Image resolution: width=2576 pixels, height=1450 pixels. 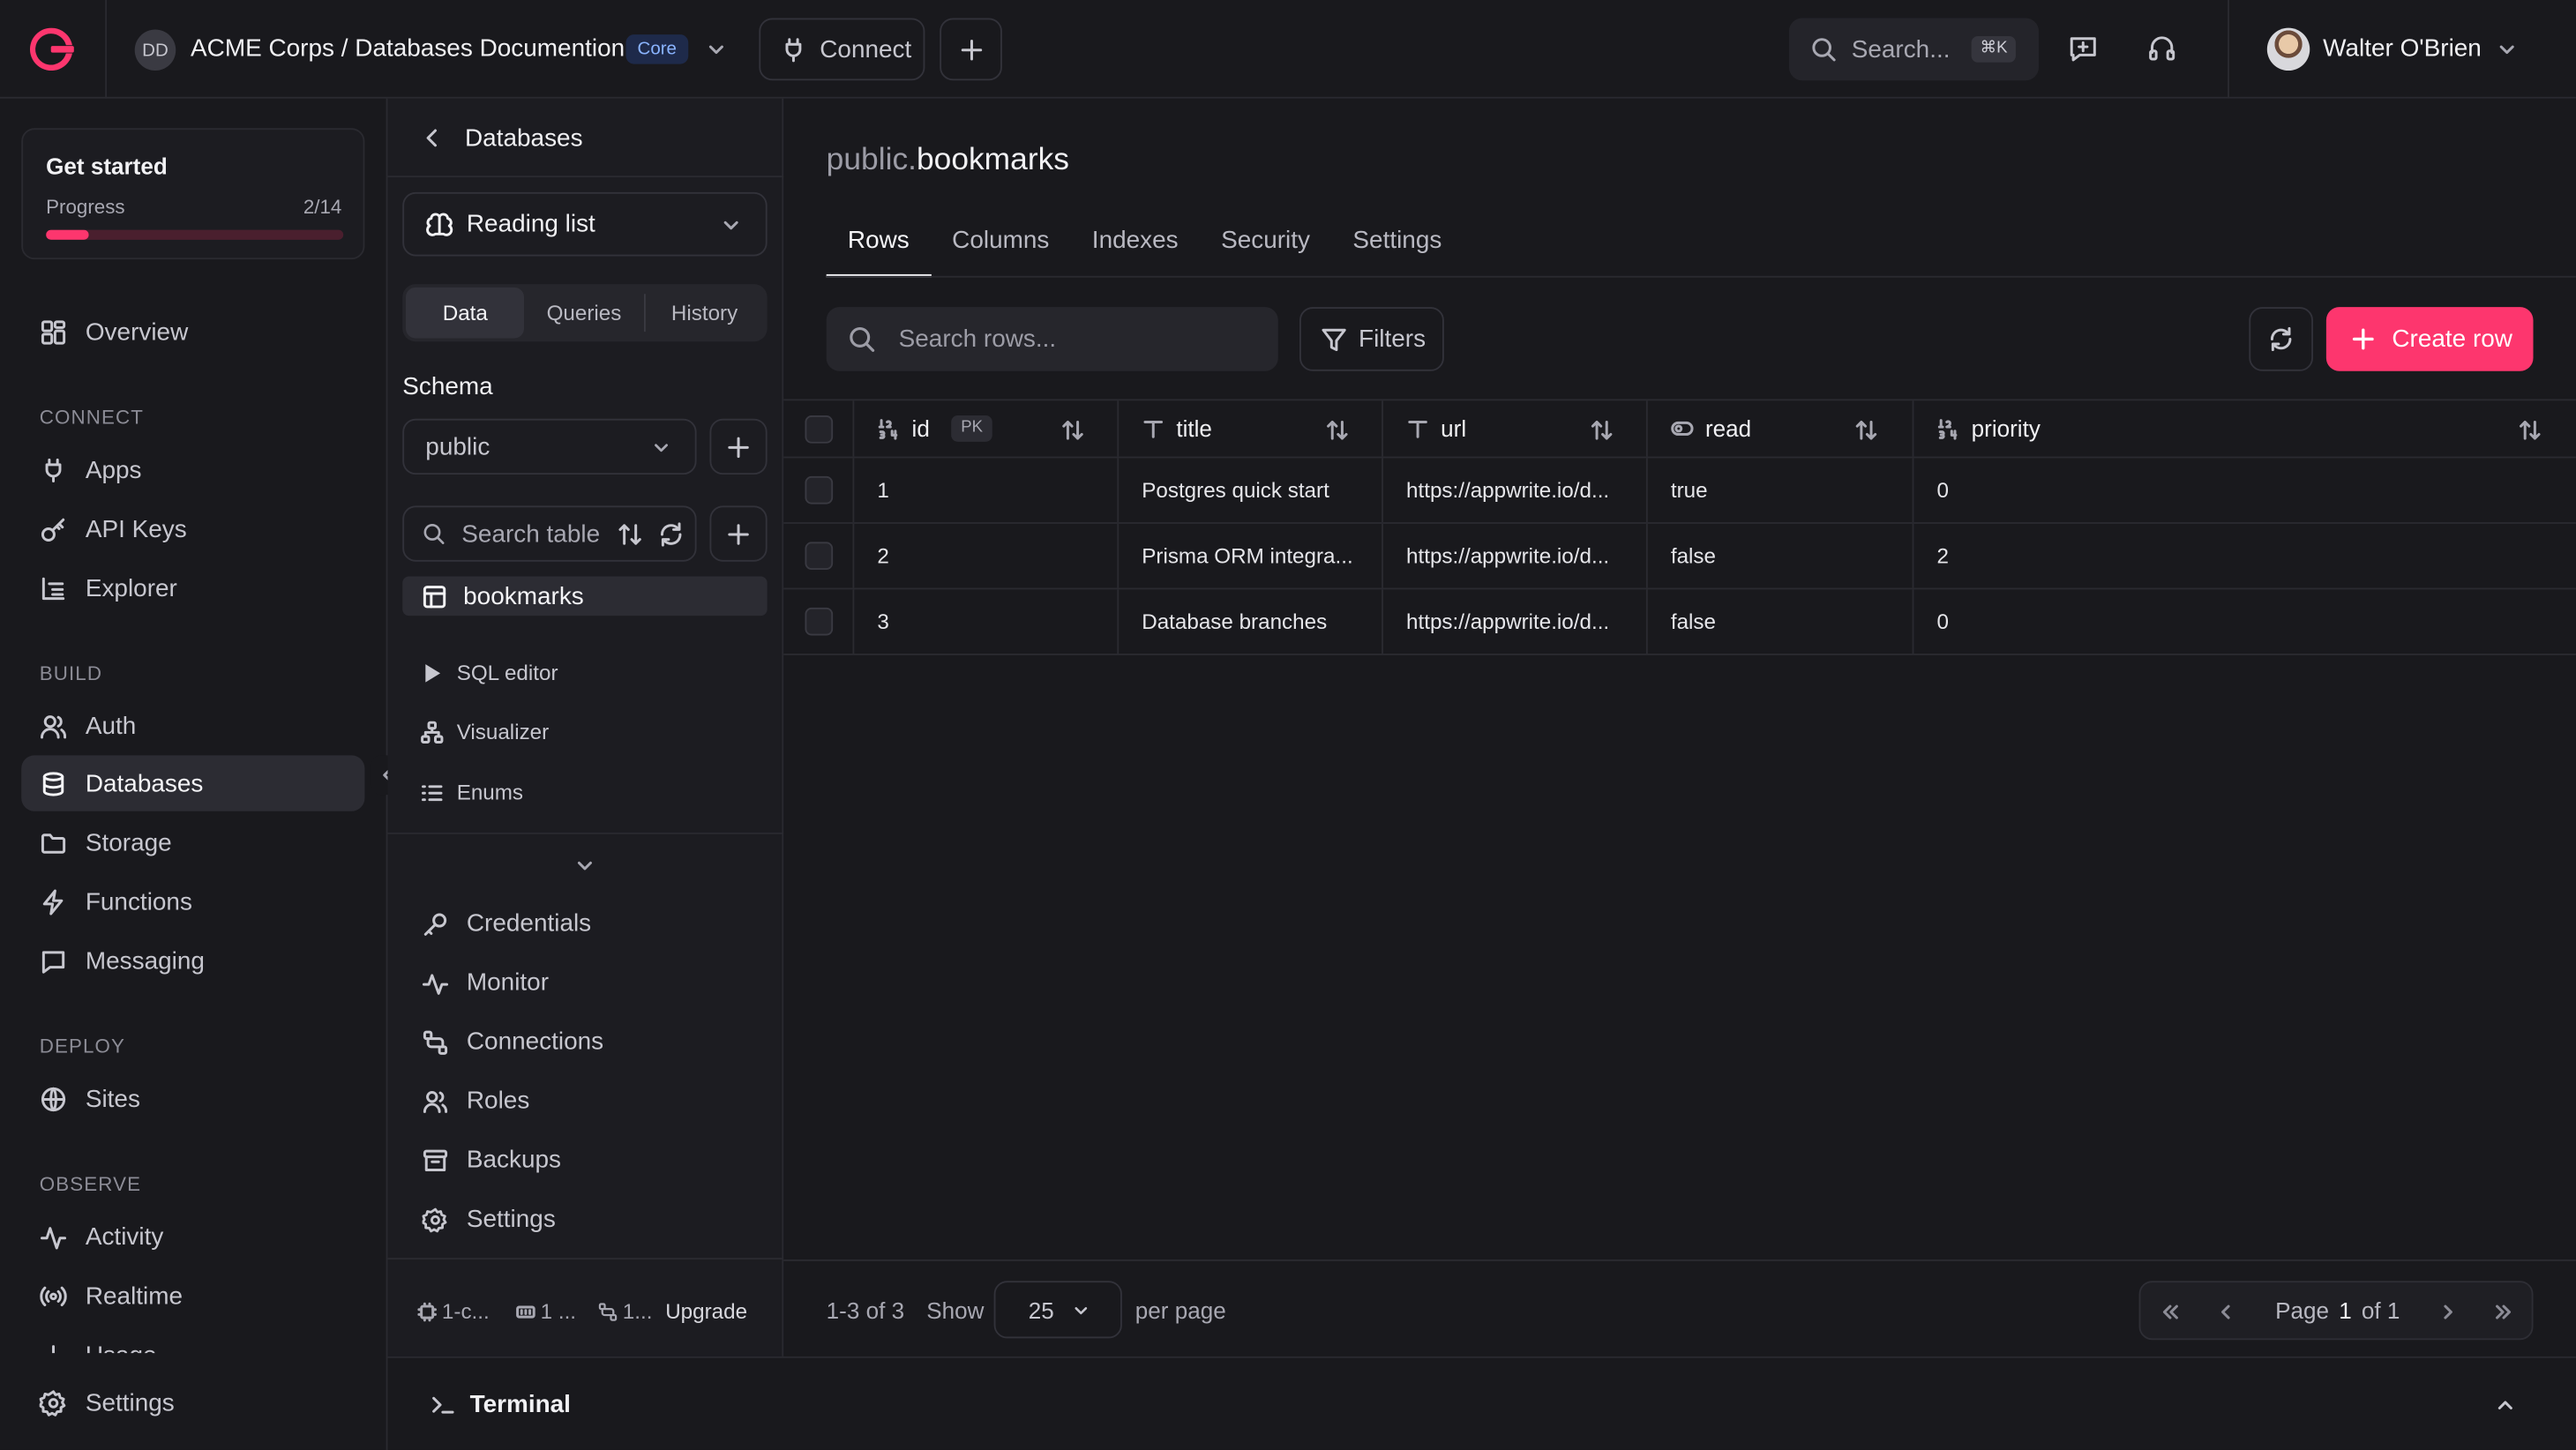 What do you see at coordinates (987, 621) in the screenshot?
I see `cell-id: 3` at bounding box center [987, 621].